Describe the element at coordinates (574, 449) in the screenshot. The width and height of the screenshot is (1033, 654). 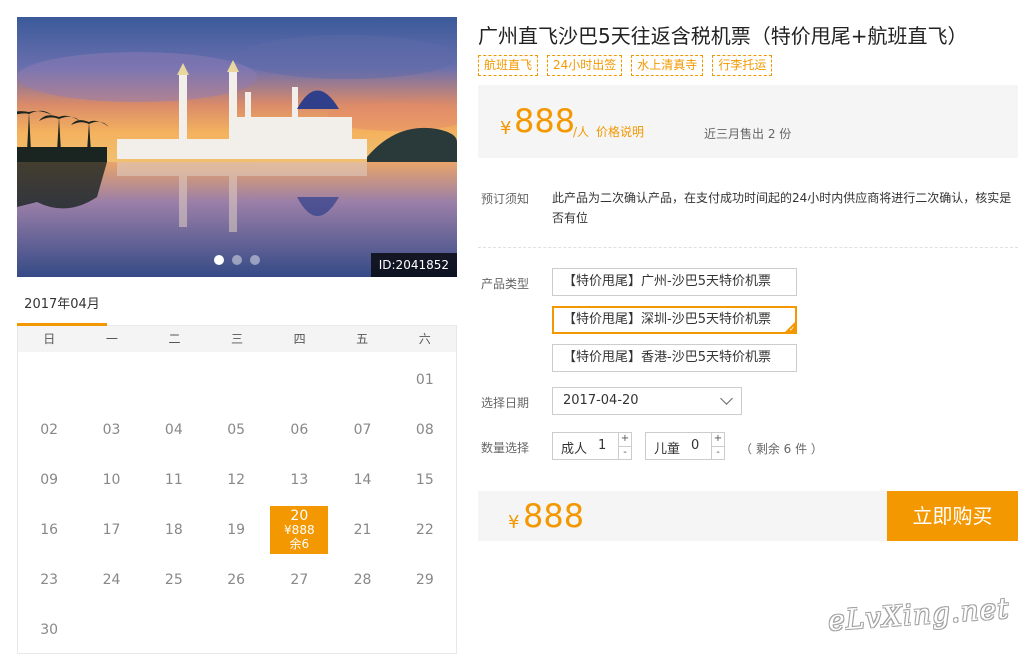
I see `adult-label: 成人` at that location.